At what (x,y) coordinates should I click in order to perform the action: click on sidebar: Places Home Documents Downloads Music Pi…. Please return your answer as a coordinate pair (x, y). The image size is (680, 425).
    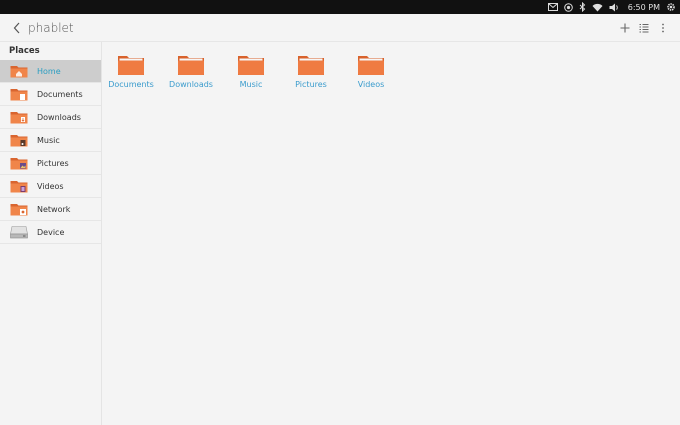
    Looking at the image, I should click on (51, 233).